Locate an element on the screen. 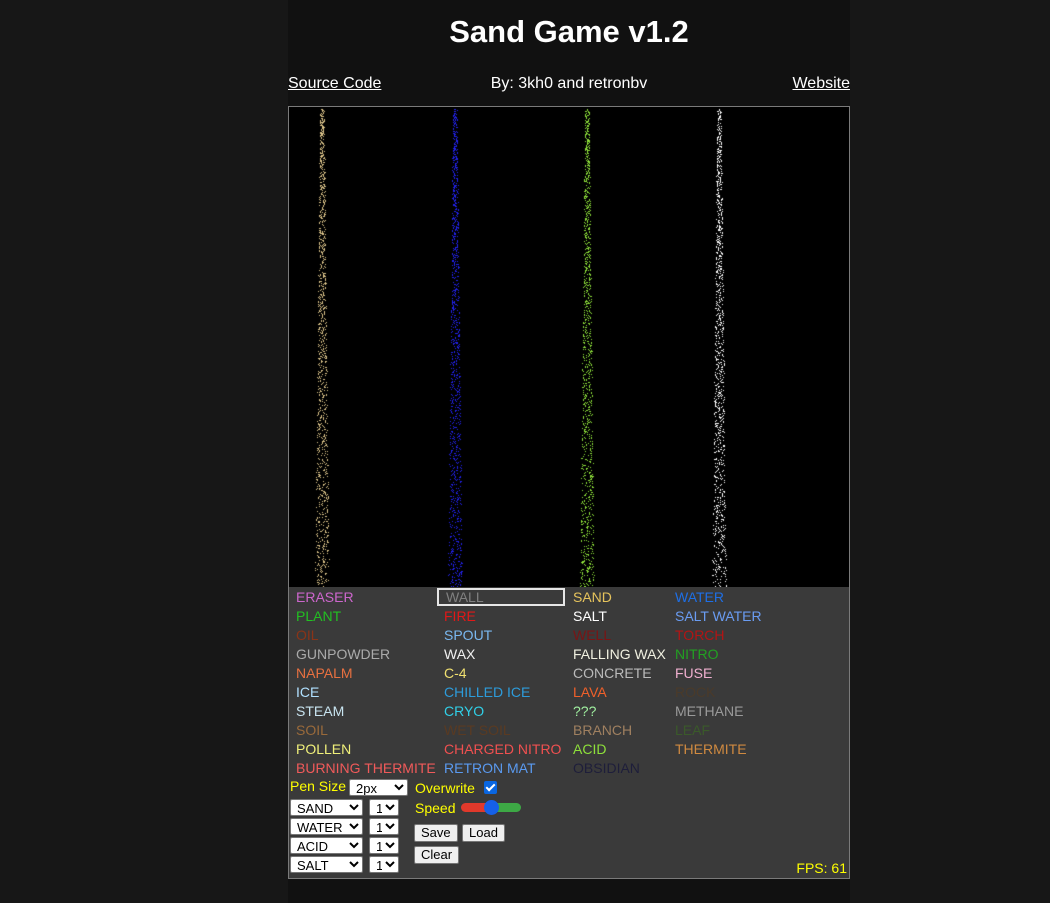 The height and width of the screenshot is (903, 1050). element-acid: ACID is located at coordinates (616, 749).